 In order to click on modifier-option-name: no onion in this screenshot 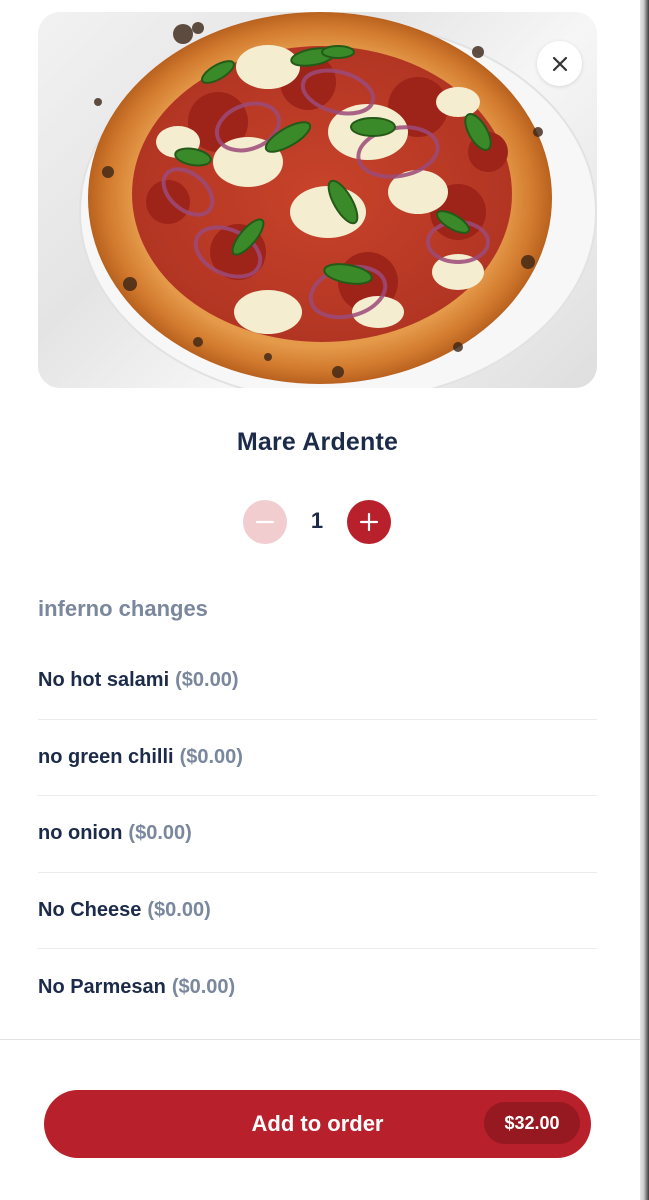, I will do `click(80, 833)`.